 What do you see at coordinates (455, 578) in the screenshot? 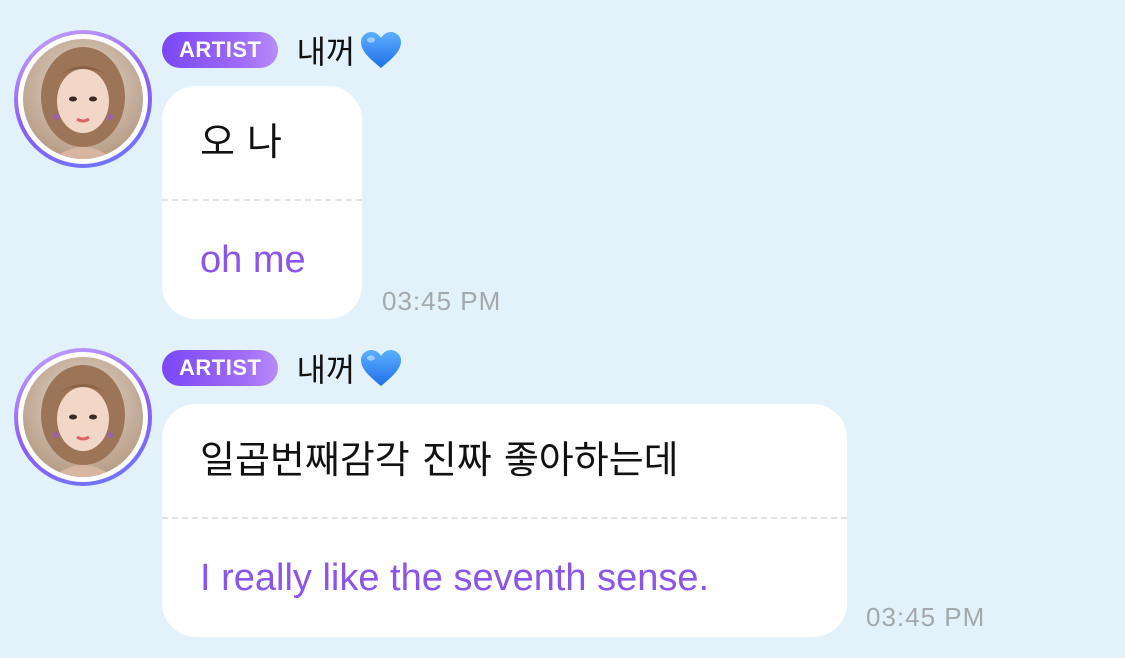
I see `translated-message-text: I really like the seventh sense.` at bounding box center [455, 578].